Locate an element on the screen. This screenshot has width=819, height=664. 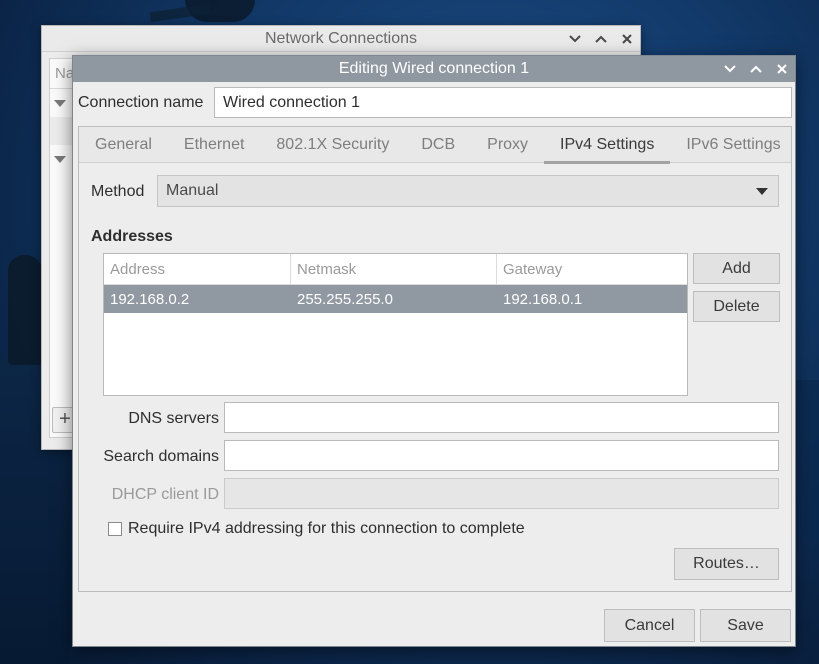
column-header-gateway: Gateway is located at coordinates (592, 269).